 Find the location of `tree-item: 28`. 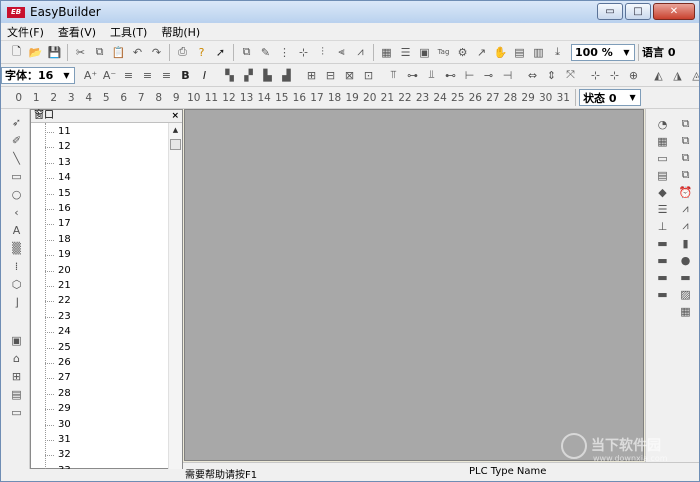

tree-item: 28 is located at coordinates (58, 393).